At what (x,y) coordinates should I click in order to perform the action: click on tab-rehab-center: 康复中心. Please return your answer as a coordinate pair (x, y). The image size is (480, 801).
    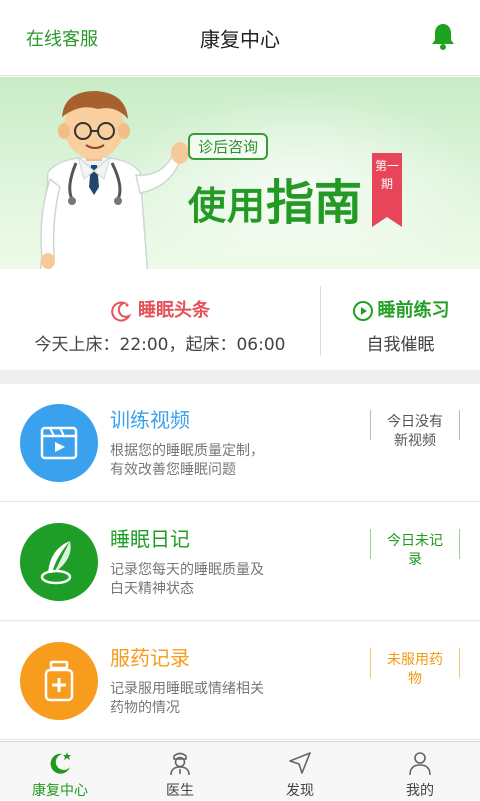
    Looking at the image, I should click on (60, 771).